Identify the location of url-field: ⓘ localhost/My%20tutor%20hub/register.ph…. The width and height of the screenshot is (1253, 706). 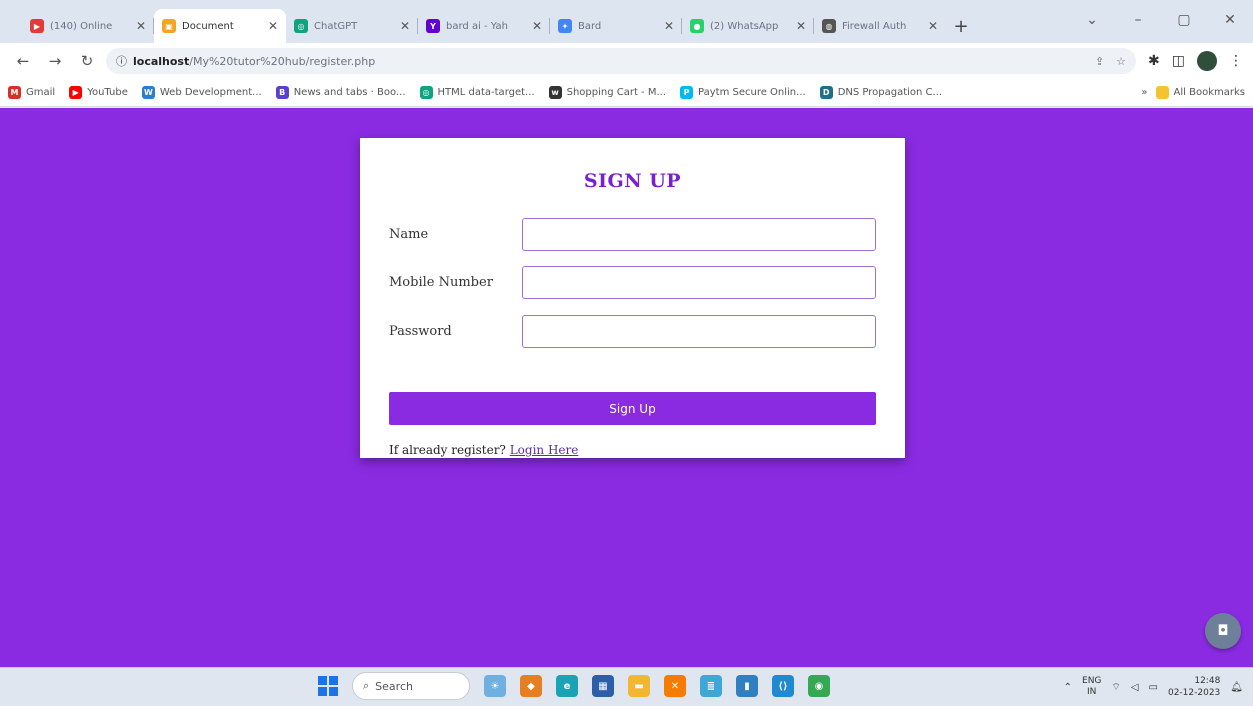
(621, 61).